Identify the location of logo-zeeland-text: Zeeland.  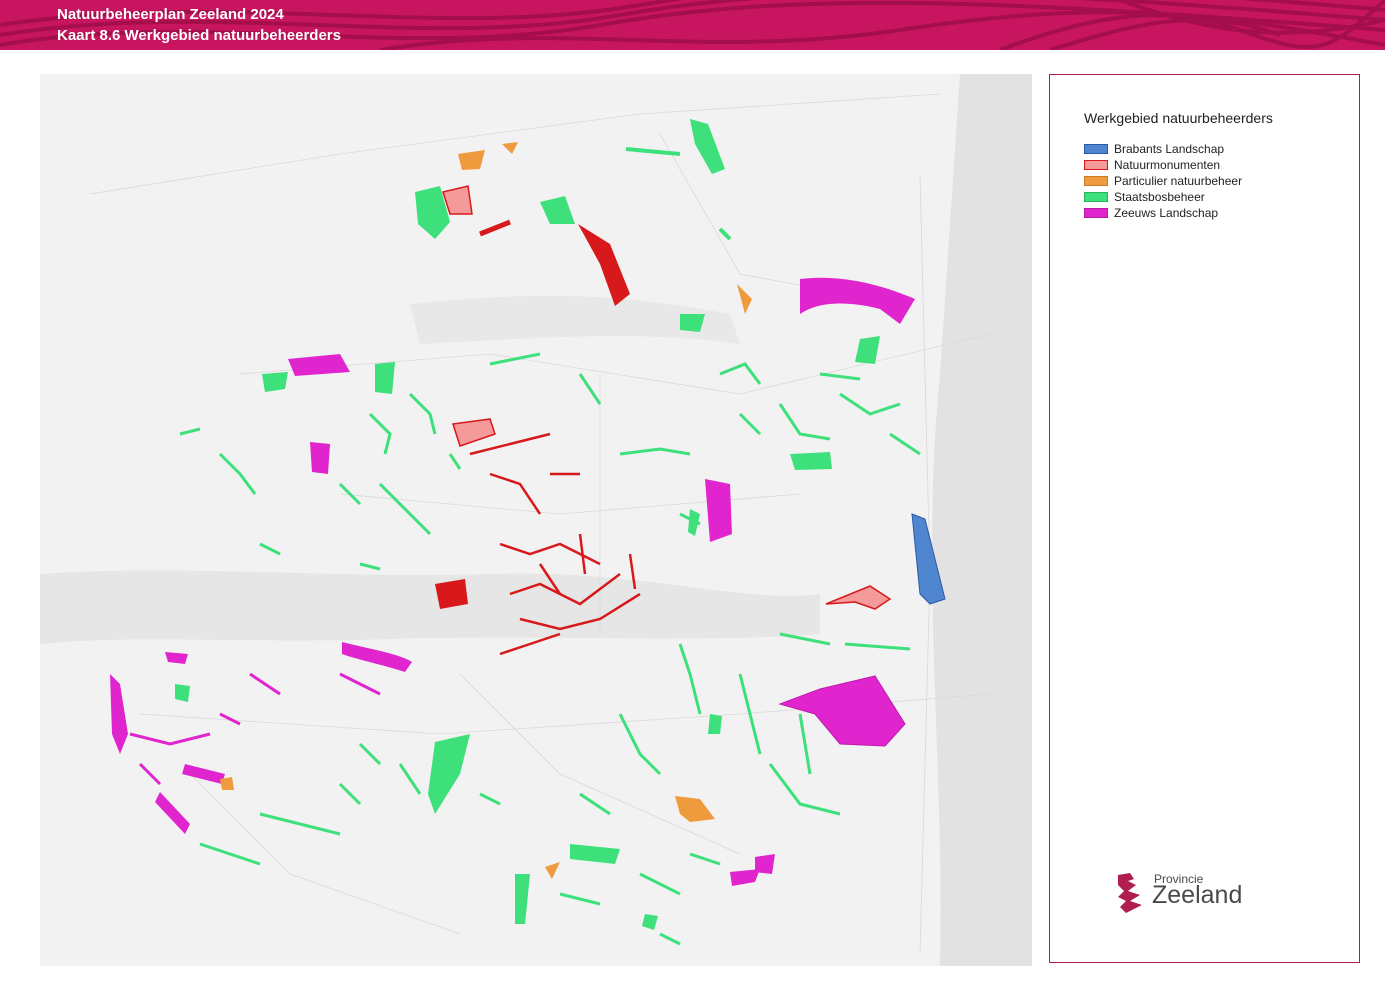
(1197, 895).